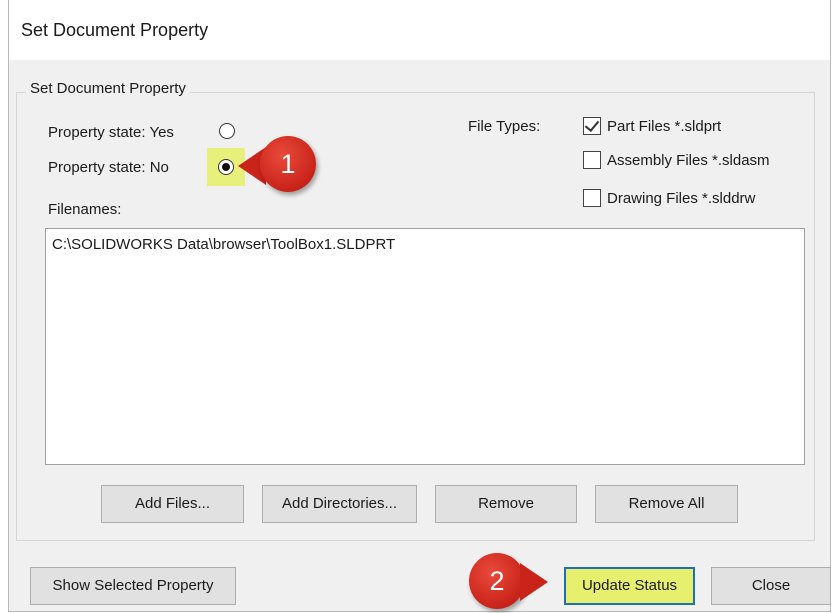  What do you see at coordinates (688, 160) in the screenshot?
I see `assembly-files-label: Assembly Files *.sldasm` at bounding box center [688, 160].